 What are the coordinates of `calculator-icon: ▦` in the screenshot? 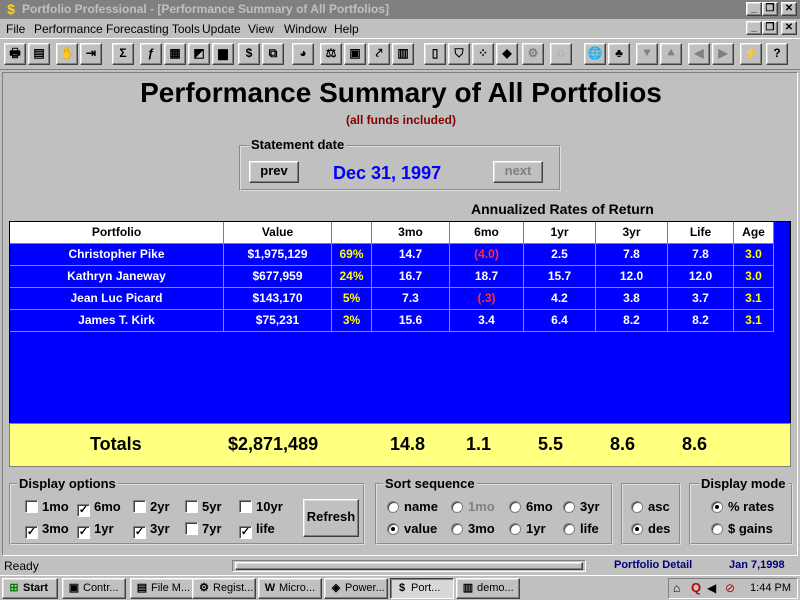 It's located at (175, 54).